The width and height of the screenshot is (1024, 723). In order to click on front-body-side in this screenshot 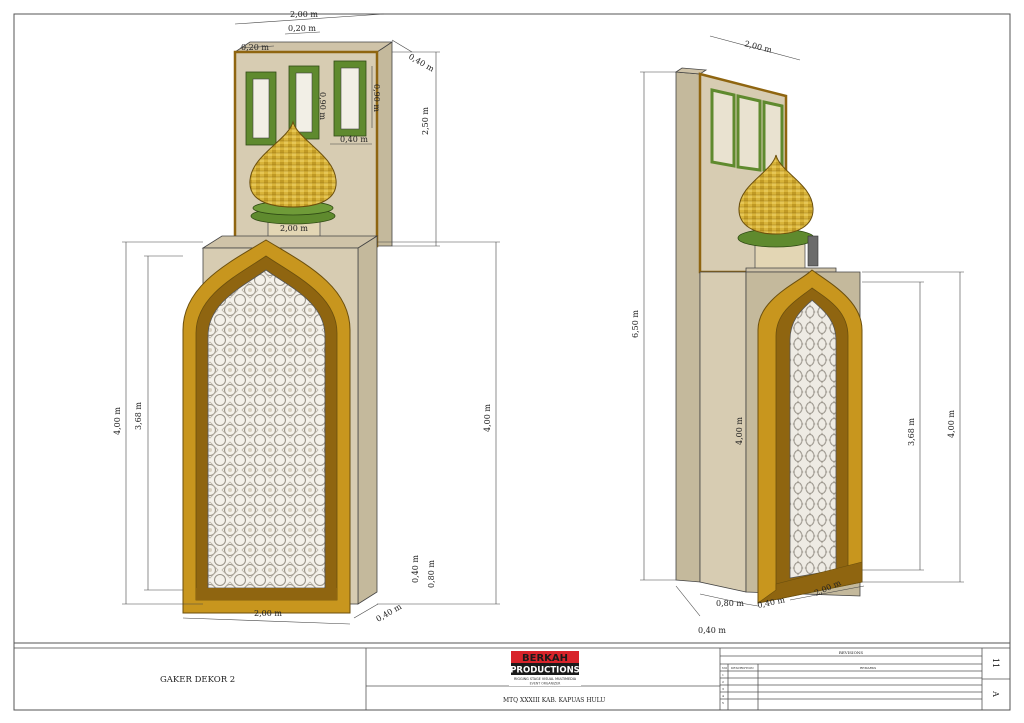, I will do `click(367, 420)`.